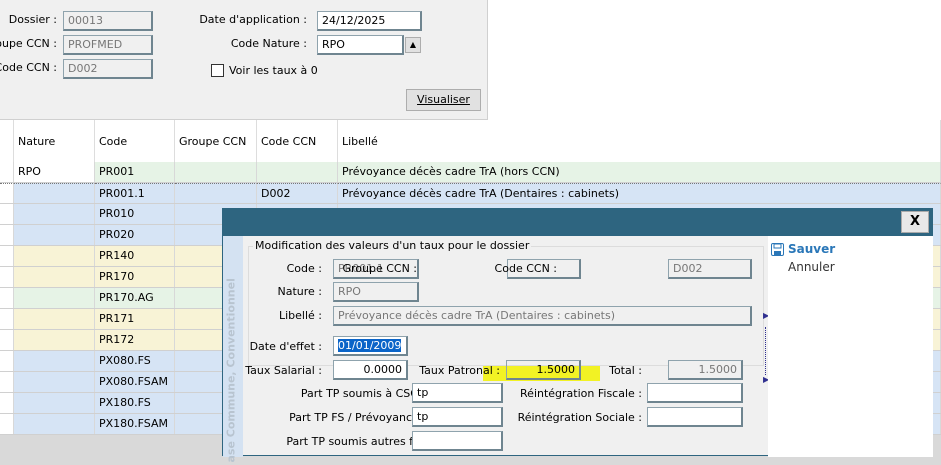 Image resolution: width=941 pixels, height=465 pixels. What do you see at coordinates (457, 393) in the screenshot?
I see `part-tp-csg-input: tp` at bounding box center [457, 393].